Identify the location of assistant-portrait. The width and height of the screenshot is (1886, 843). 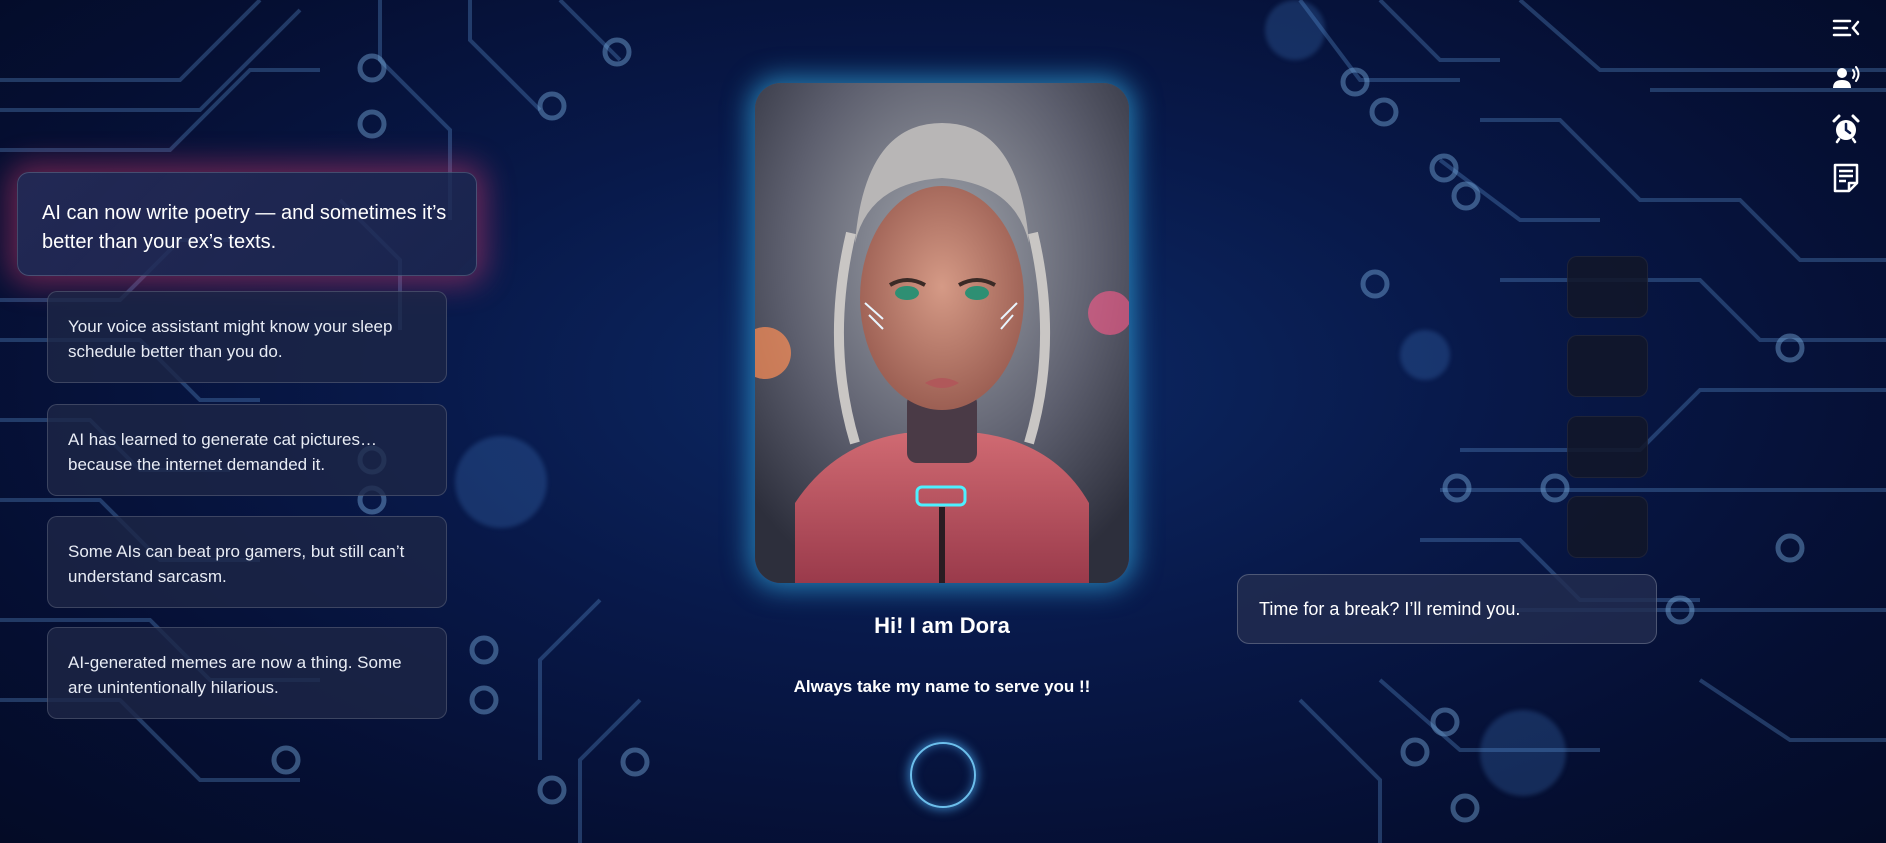
(942, 333).